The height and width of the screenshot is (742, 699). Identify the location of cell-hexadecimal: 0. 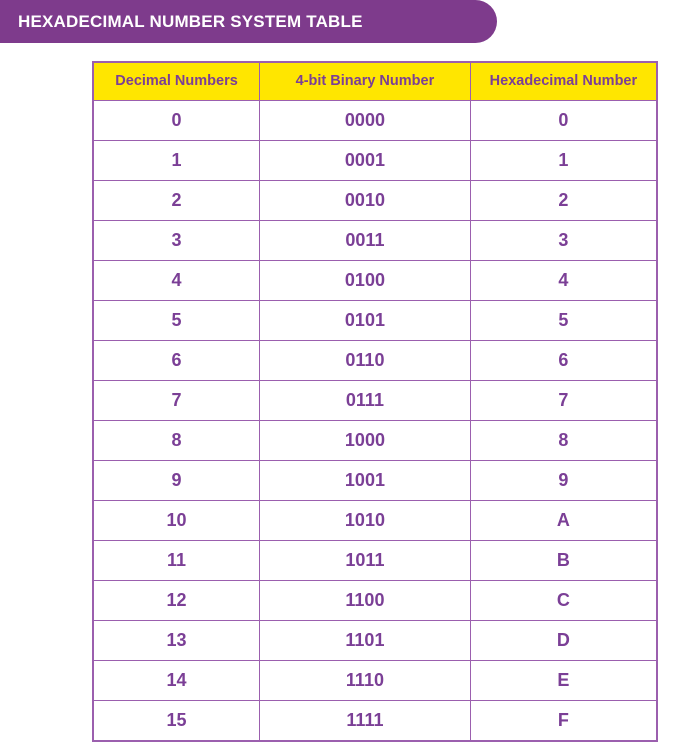
(563, 120).